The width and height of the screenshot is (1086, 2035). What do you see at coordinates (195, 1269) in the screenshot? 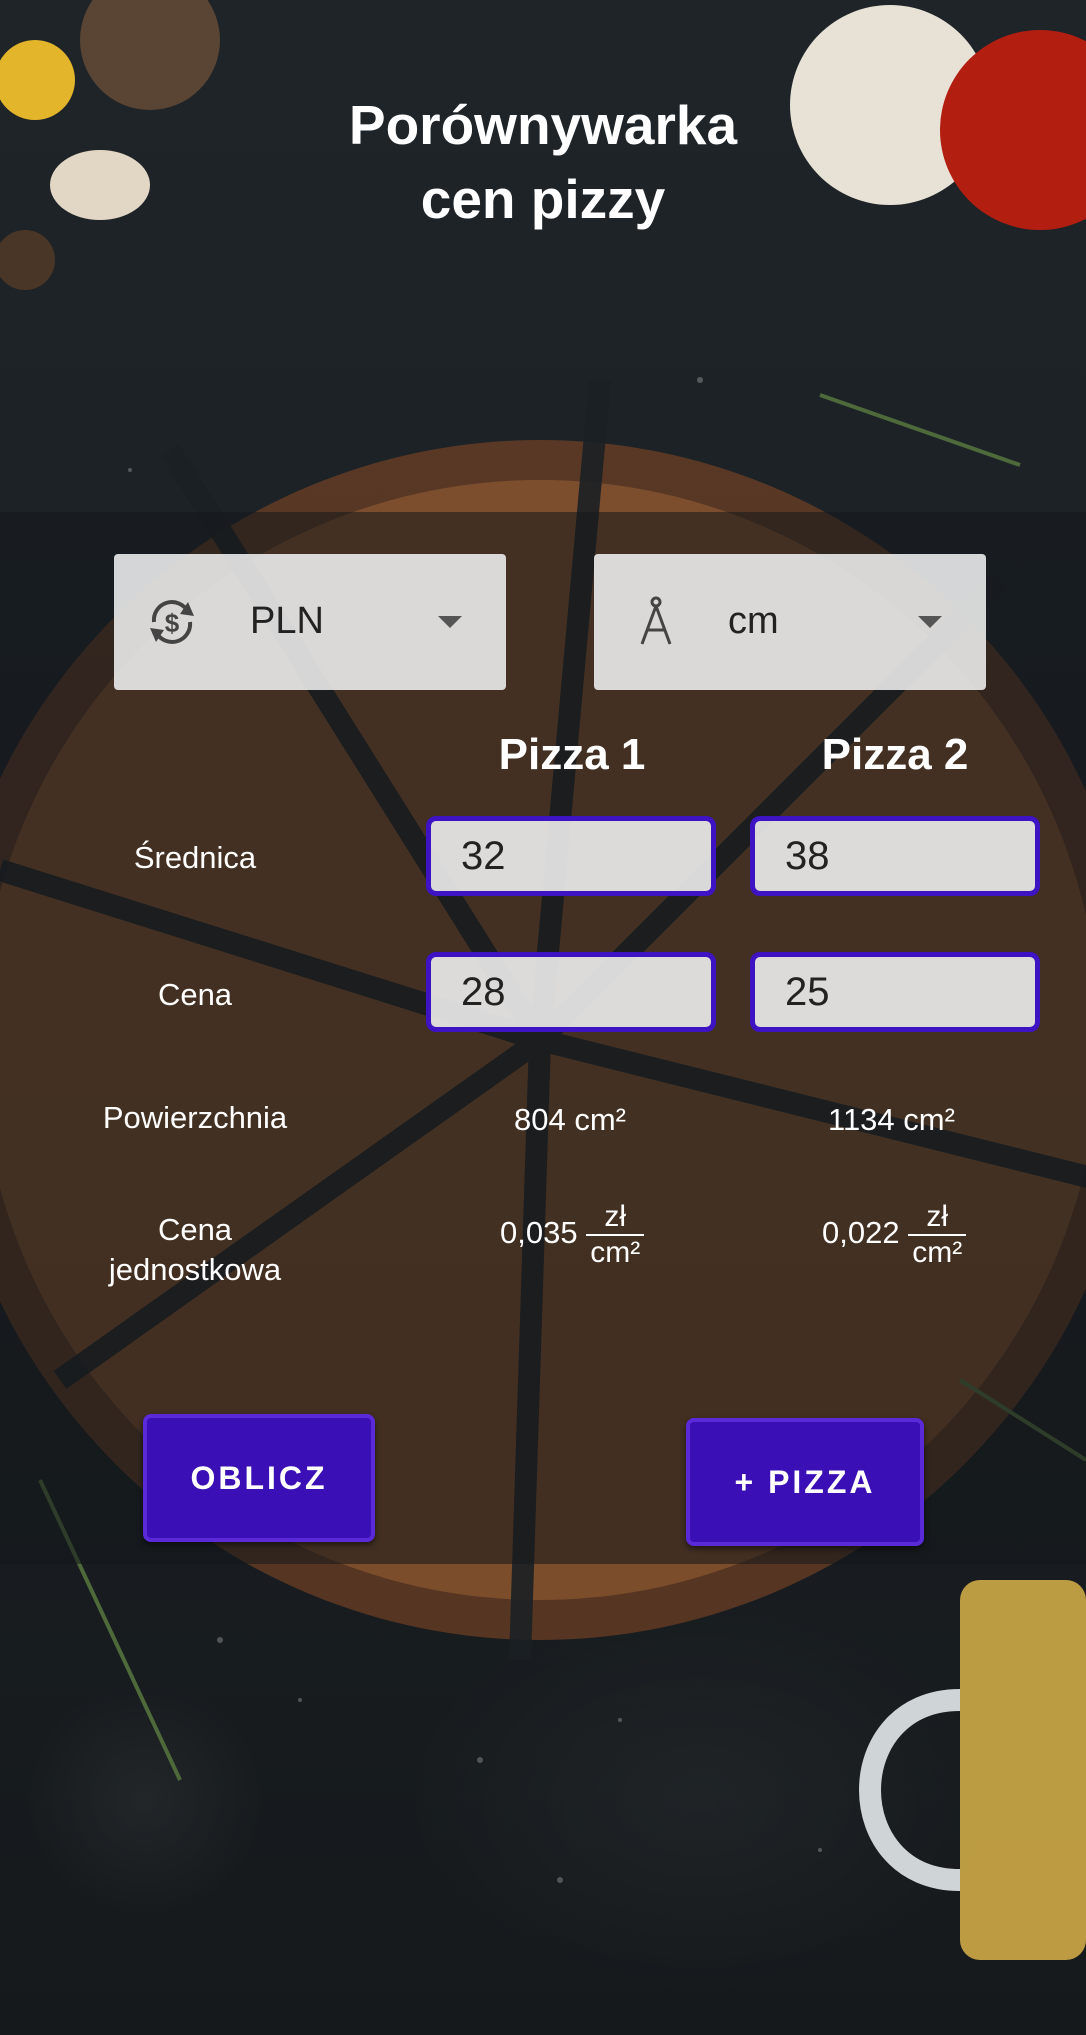
I see `unit-price-label-line-2: jednostkowa` at bounding box center [195, 1269].